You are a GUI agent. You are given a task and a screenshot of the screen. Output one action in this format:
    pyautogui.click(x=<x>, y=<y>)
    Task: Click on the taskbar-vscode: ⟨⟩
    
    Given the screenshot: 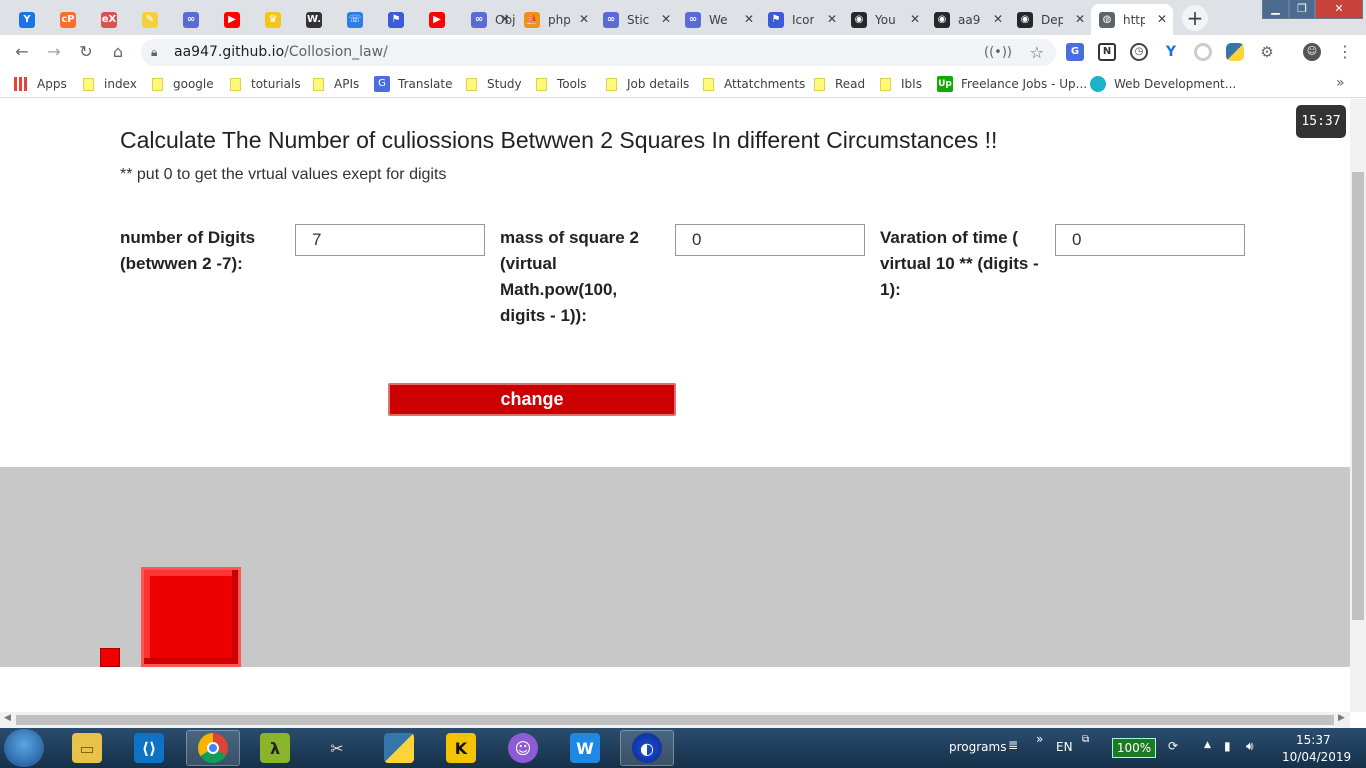 What is the action you would take?
    pyautogui.click(x=149, y=748)
    